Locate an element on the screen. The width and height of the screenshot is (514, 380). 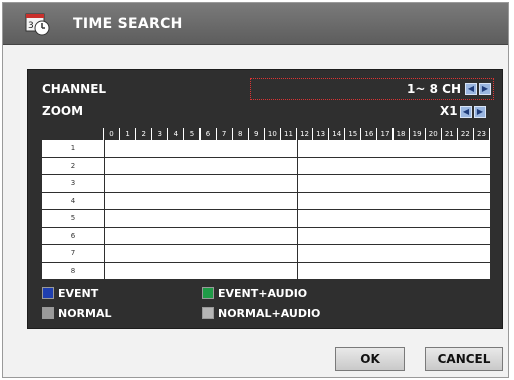
channel-prev-button: ◀ is located at coordinates (471, 89).